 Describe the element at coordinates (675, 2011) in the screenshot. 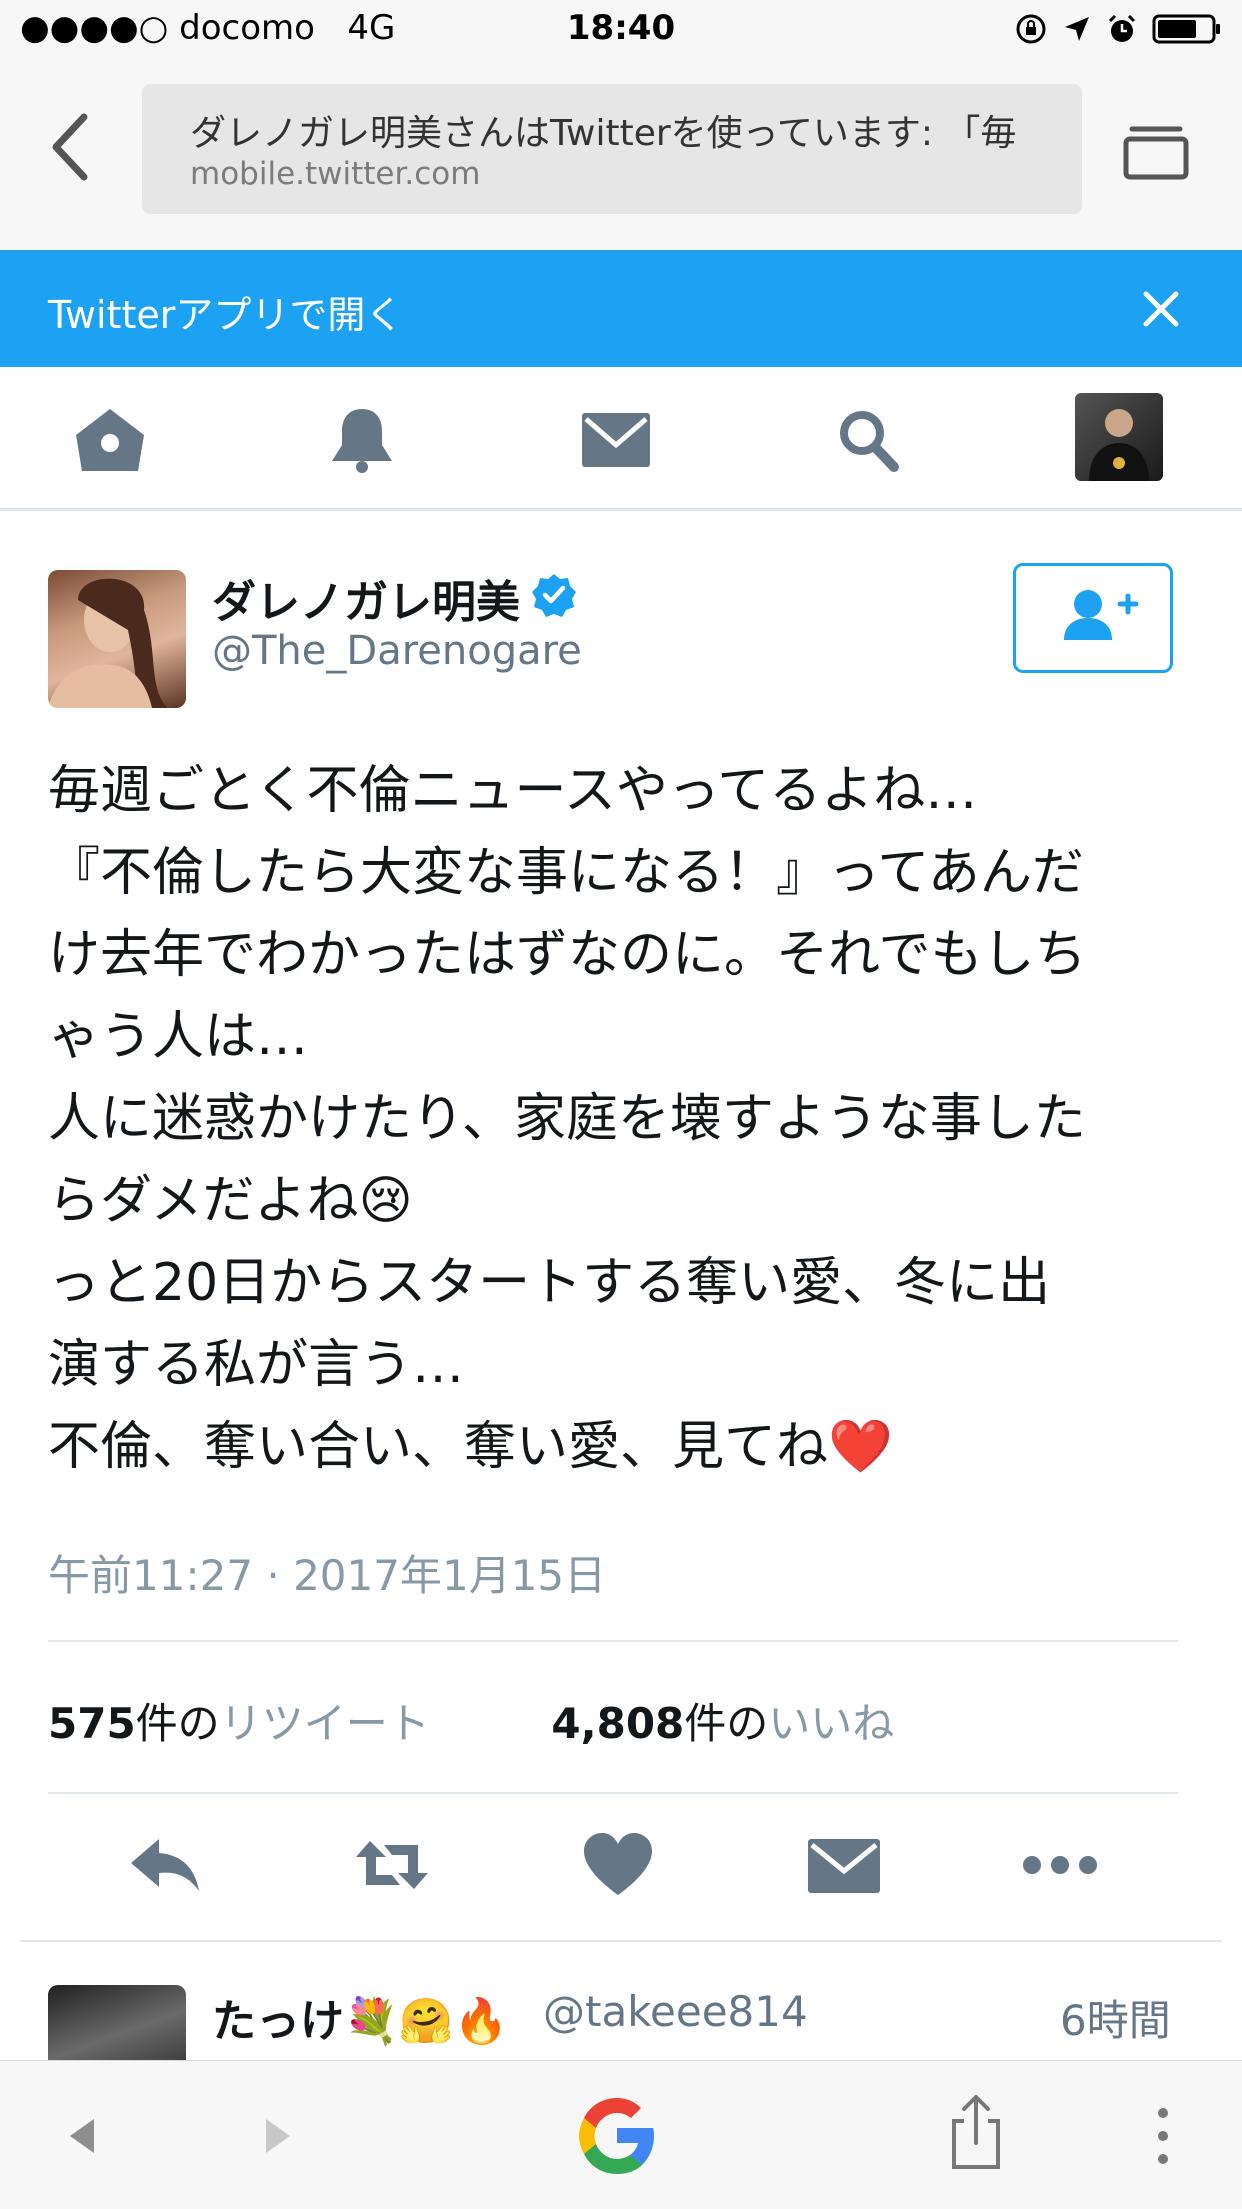

I see `reply-author-handle: @takeee814` at that location.